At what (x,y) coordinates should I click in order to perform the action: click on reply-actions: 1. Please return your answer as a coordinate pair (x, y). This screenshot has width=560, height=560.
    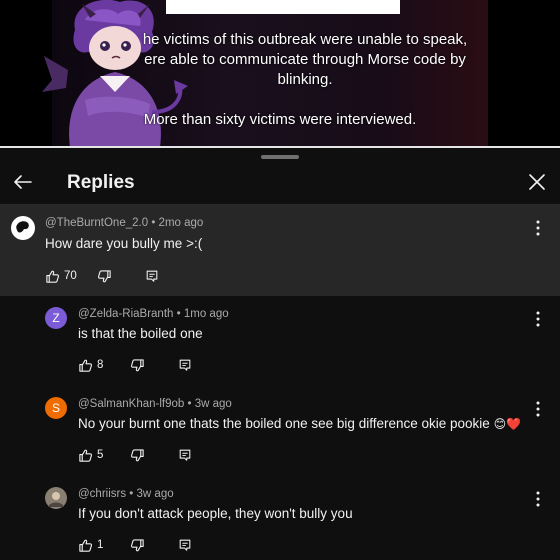
    Looking at the image, I should click on (138, 545).